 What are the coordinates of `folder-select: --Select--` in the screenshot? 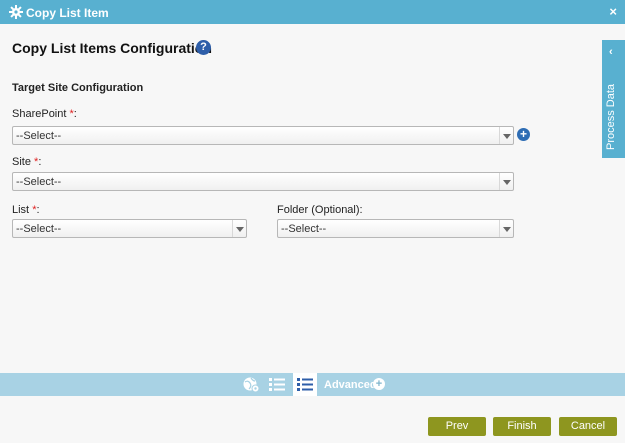 It's located at (395, 228).